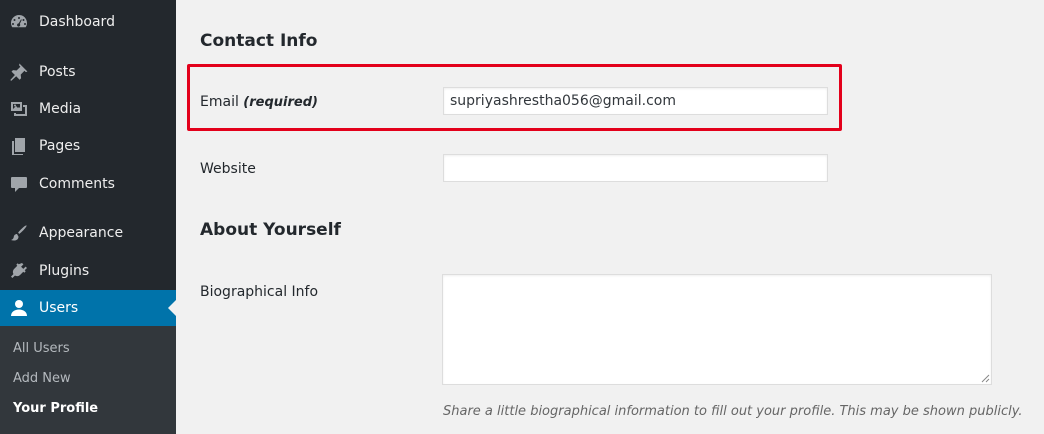 This screenshot has width=1044, height=434. Describe the element at coordinates (88, 109) in the screenshot. I see `sidebar-item-media: Media` at that location.